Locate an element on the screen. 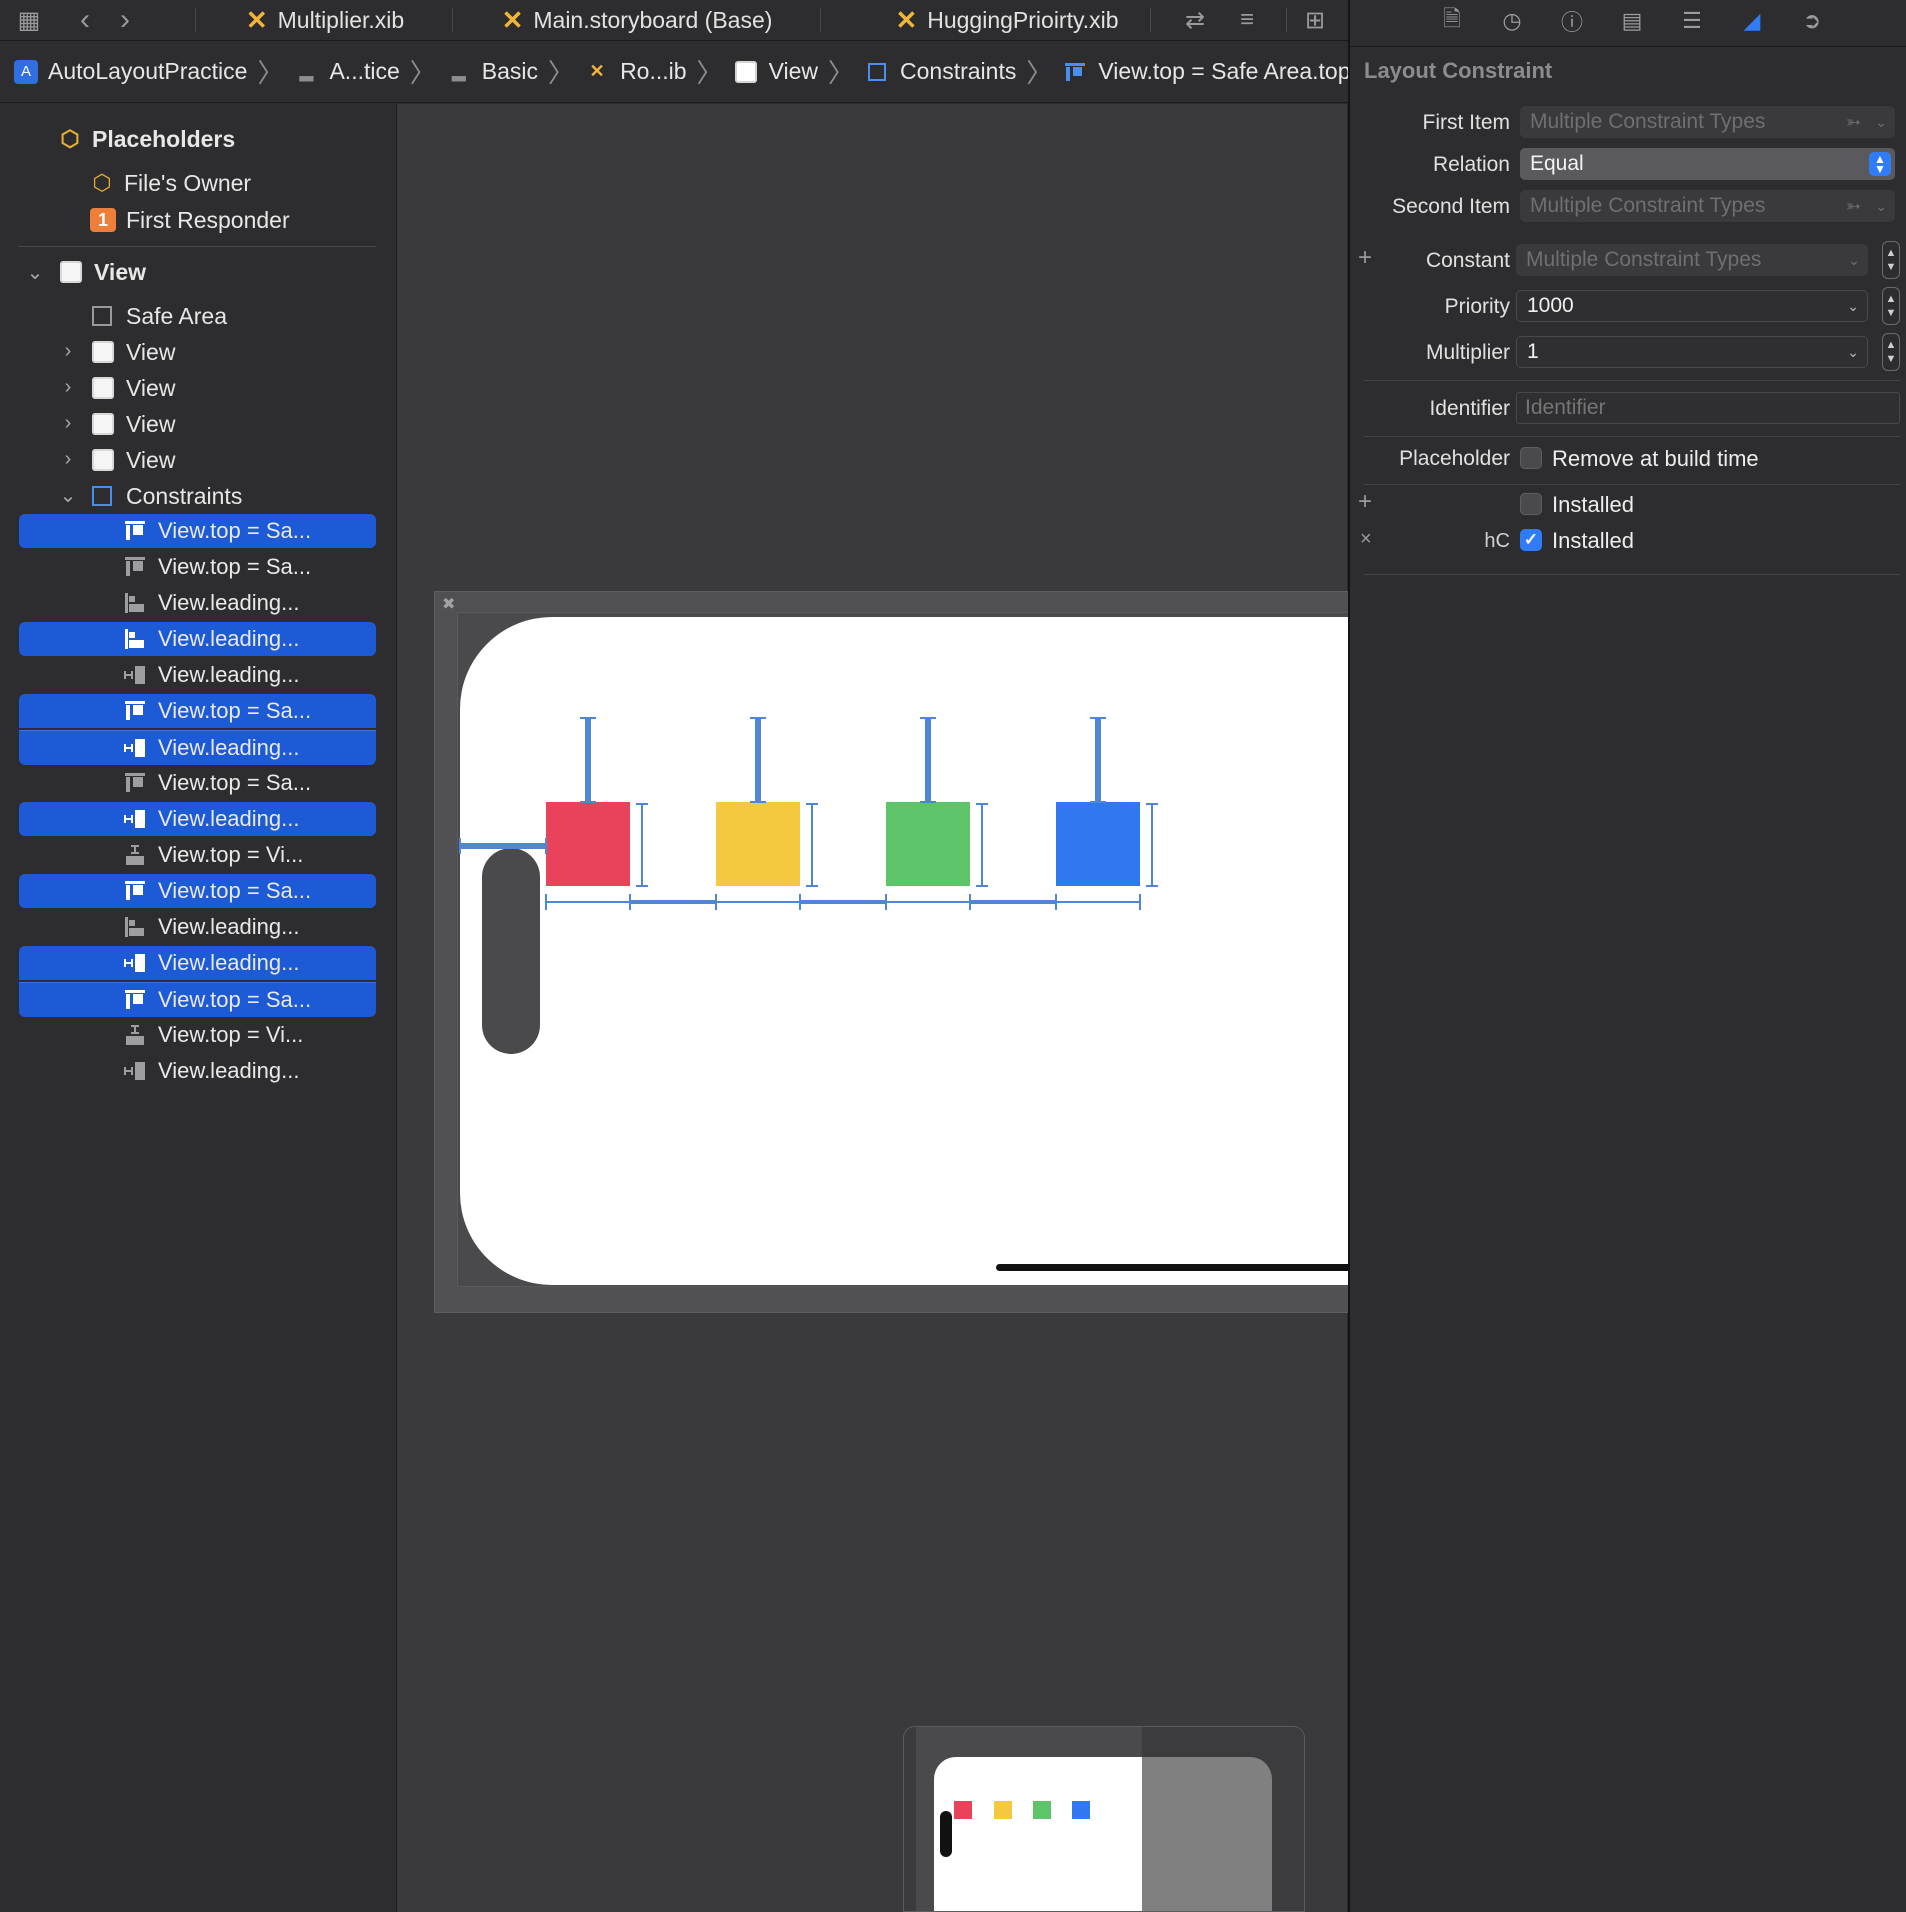  minimap-viewport is located at coordinates (1207, 1834).